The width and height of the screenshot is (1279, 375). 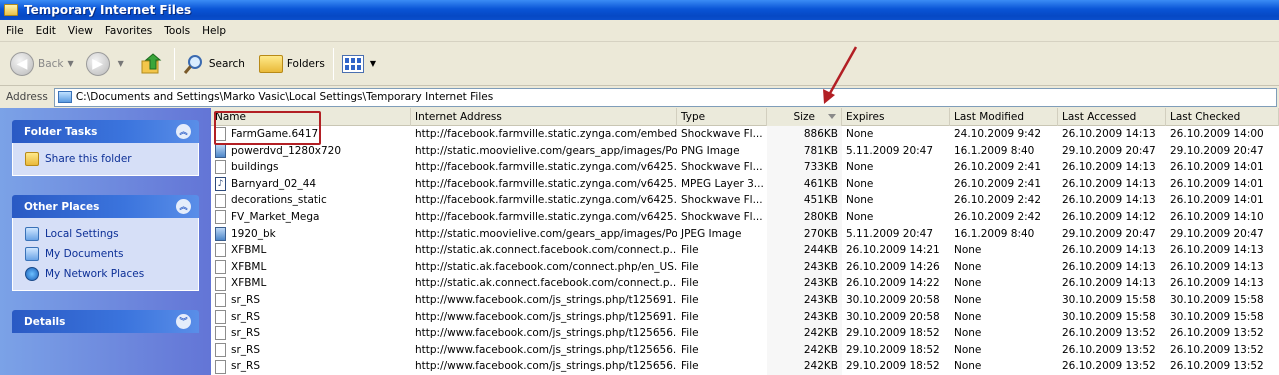 What do you see at coordinates (183, 321) in the screenshot?
I see `expand-icon: ︾` at bounding box center [183, 321].